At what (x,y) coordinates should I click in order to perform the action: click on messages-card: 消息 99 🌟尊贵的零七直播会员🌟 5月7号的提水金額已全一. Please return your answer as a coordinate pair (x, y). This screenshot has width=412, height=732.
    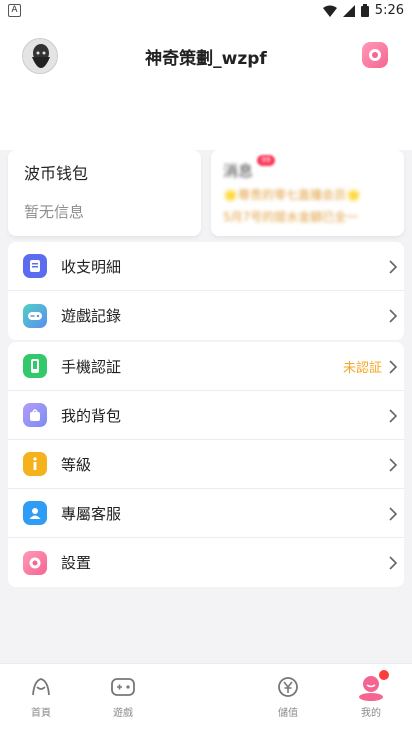
    Looking at the image, I should click on (307, 193).